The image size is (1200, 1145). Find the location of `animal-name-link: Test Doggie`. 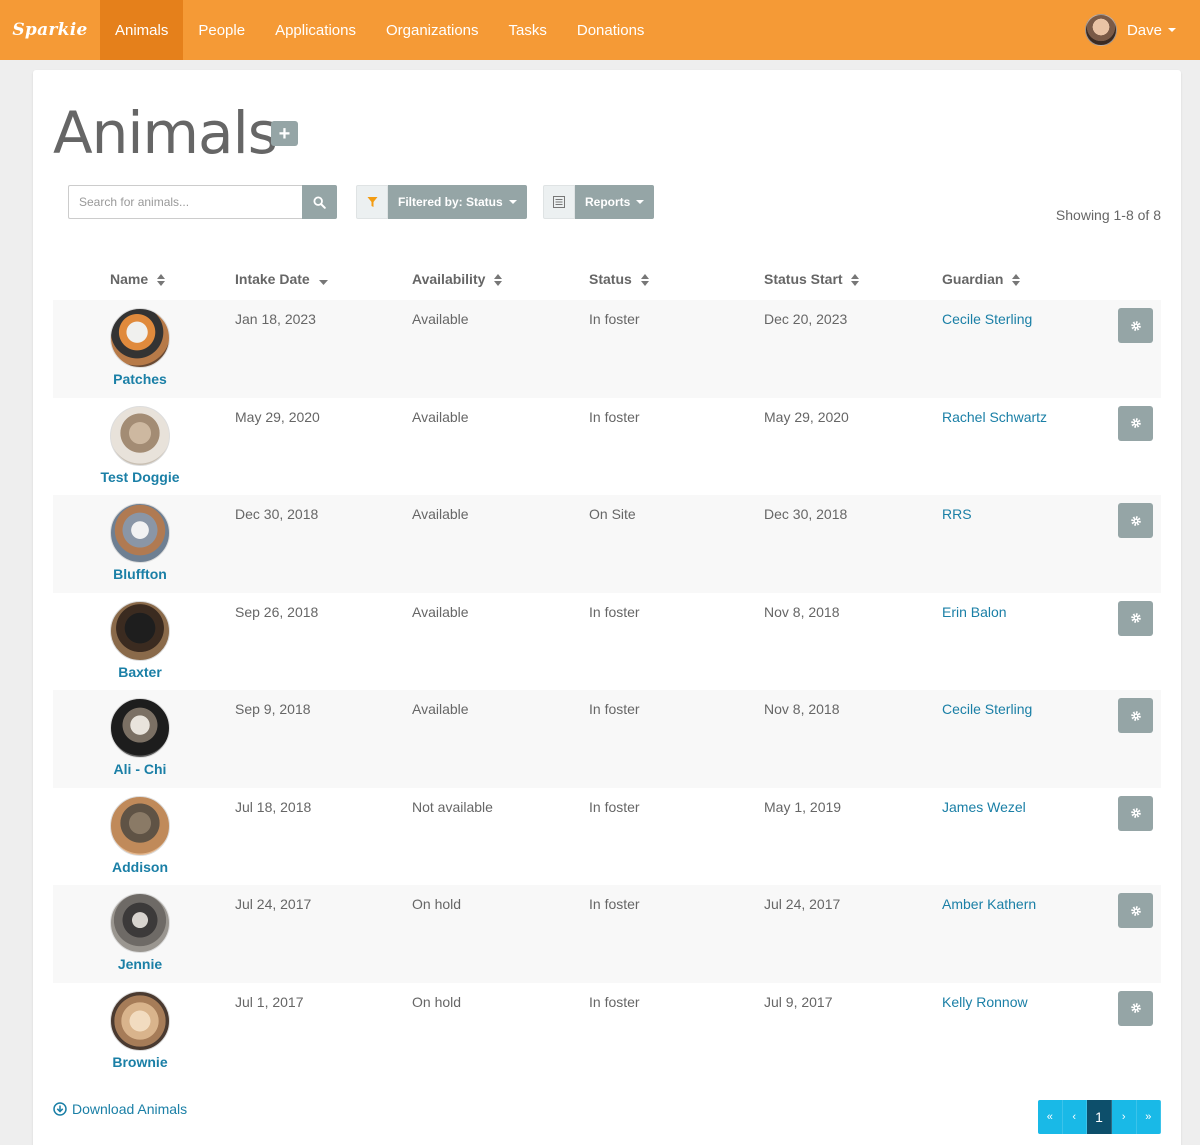

animal-name-link: Test Doggie is located at coordinates (140, 477).